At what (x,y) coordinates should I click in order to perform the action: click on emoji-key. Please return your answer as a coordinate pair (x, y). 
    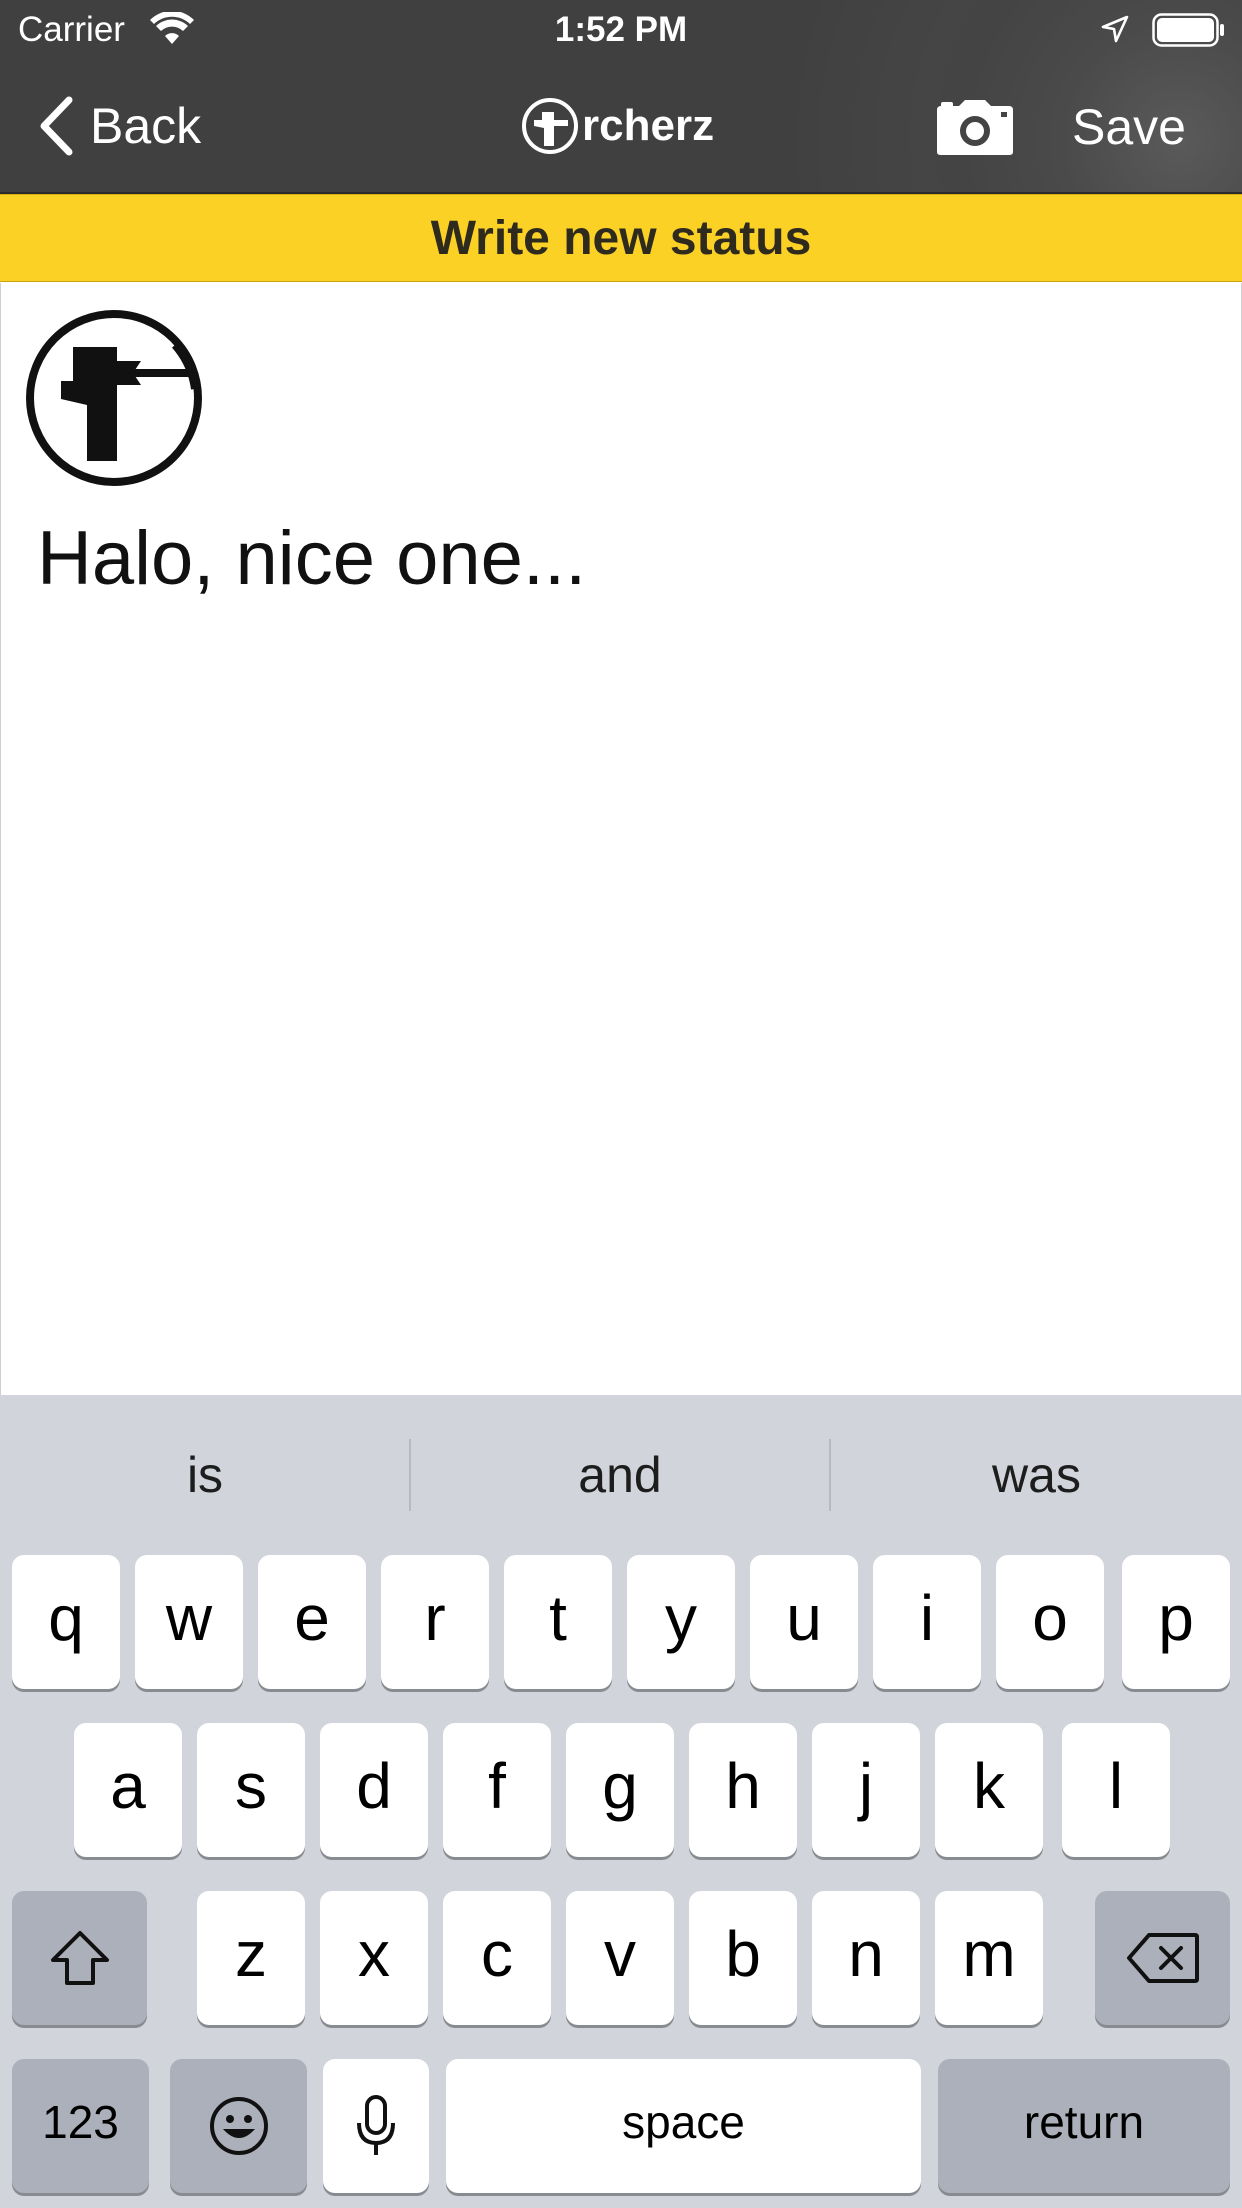
    Looking at the image, I should click on (238, 2126).